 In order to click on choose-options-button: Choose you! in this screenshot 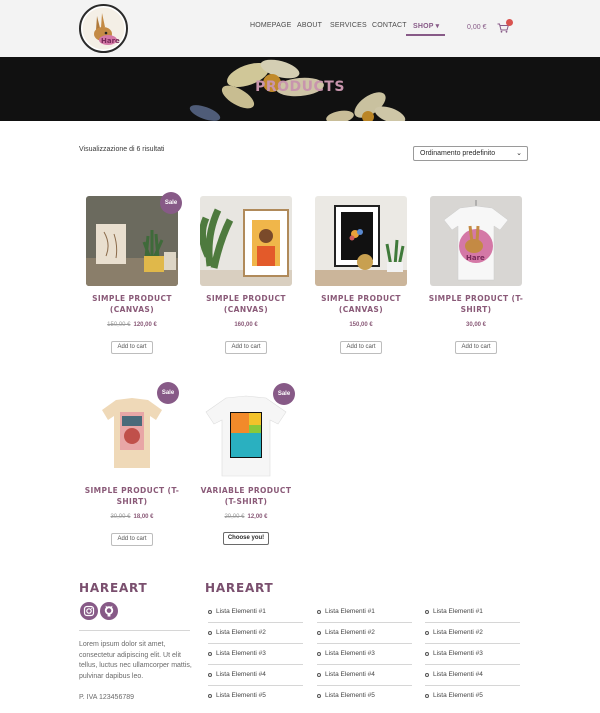, I will do `click(246, 538)`.